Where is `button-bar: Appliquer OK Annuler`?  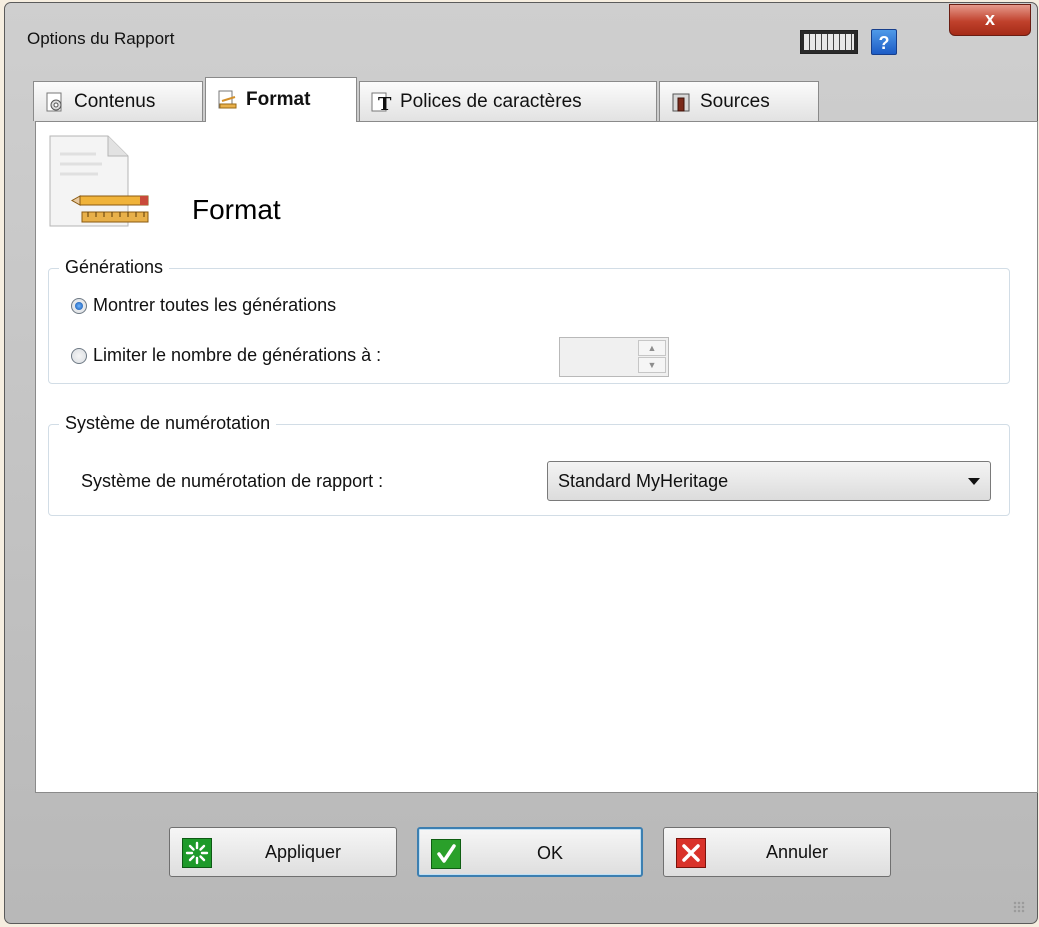
button-bar: Appliquer OK Annuler is located at coordinates (523, 856).